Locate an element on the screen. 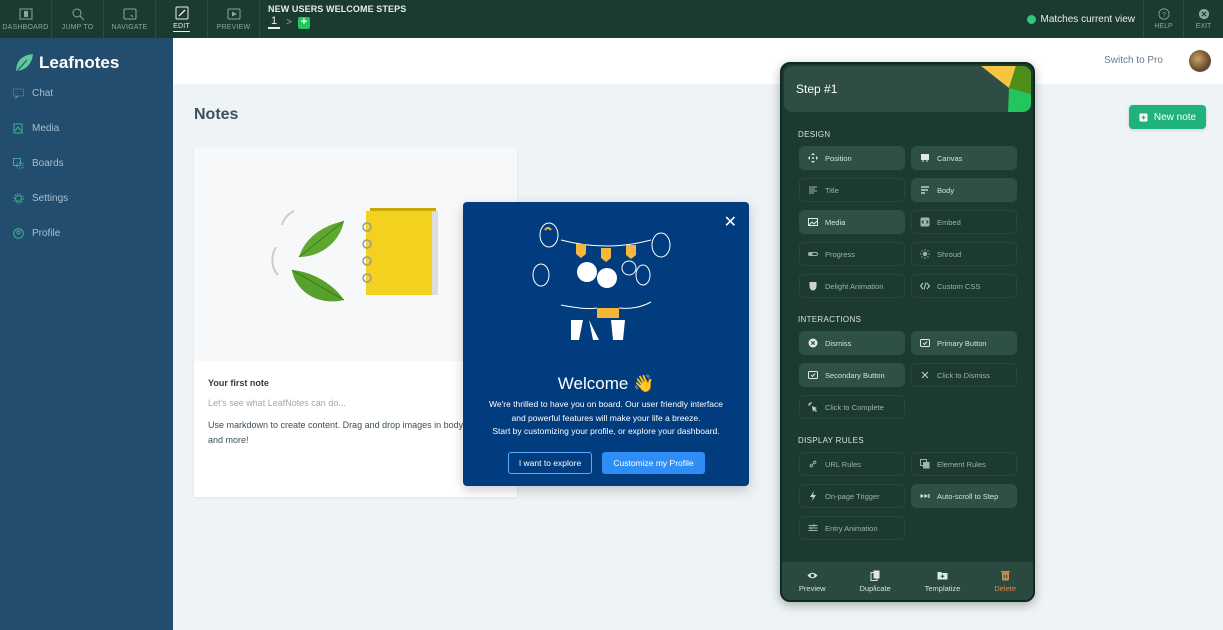 The image size is (1223, 630). option-label: Element Rules is located at coordinates (961, 464).